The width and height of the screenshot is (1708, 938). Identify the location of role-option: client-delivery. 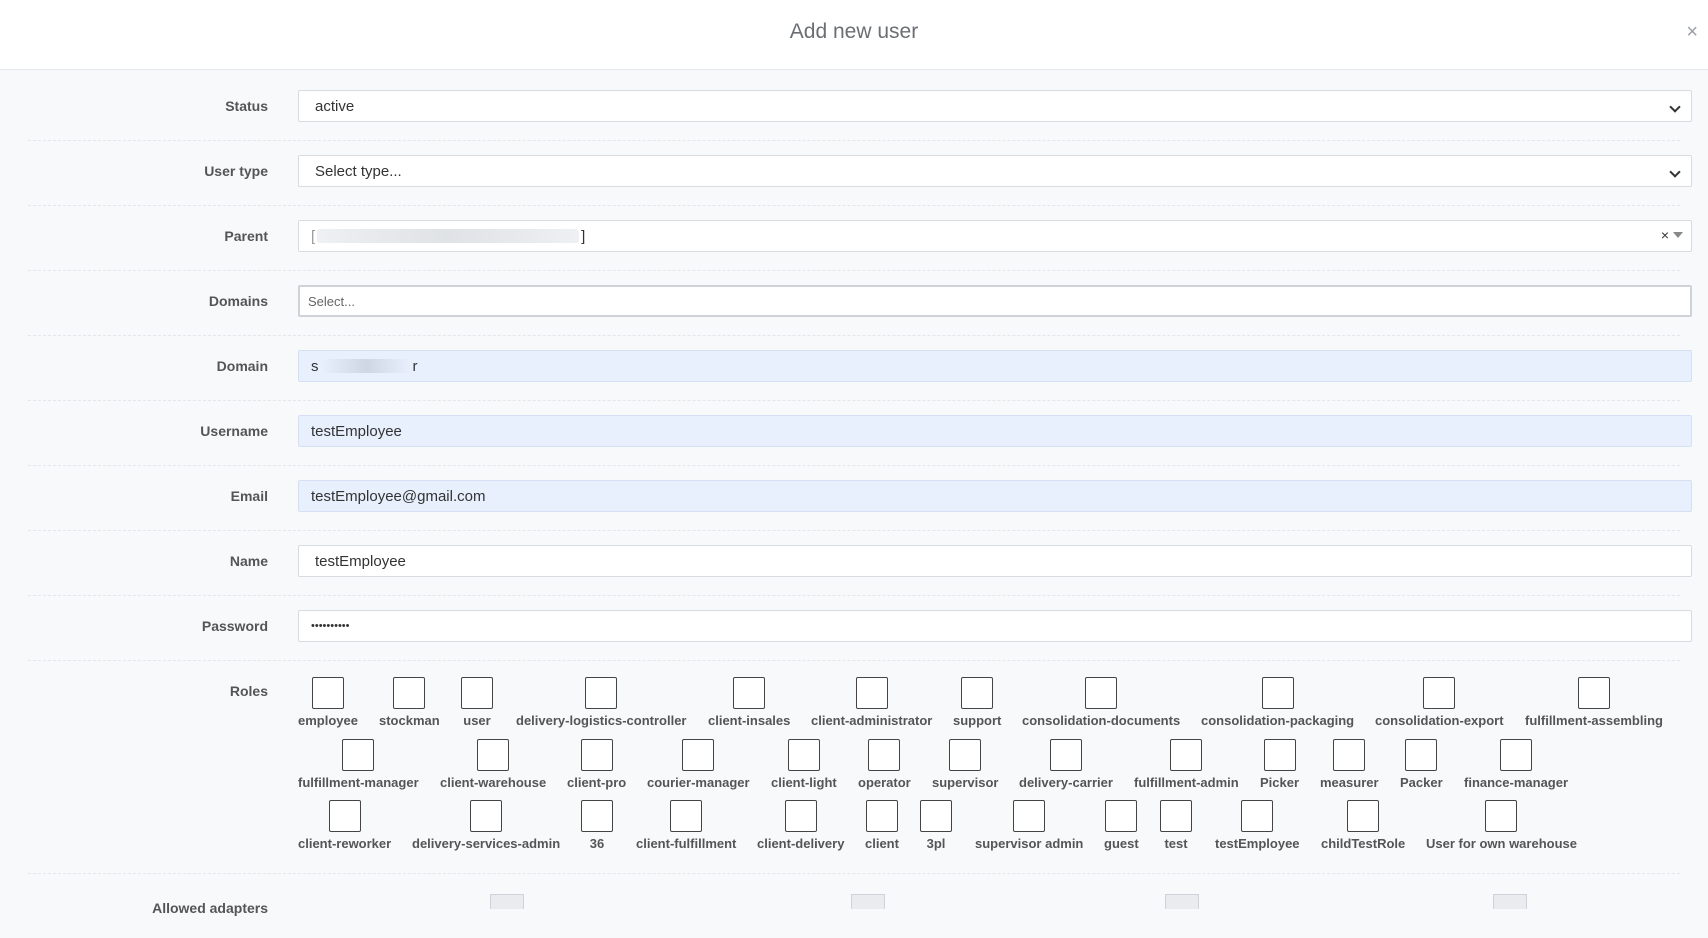
(800, 825).